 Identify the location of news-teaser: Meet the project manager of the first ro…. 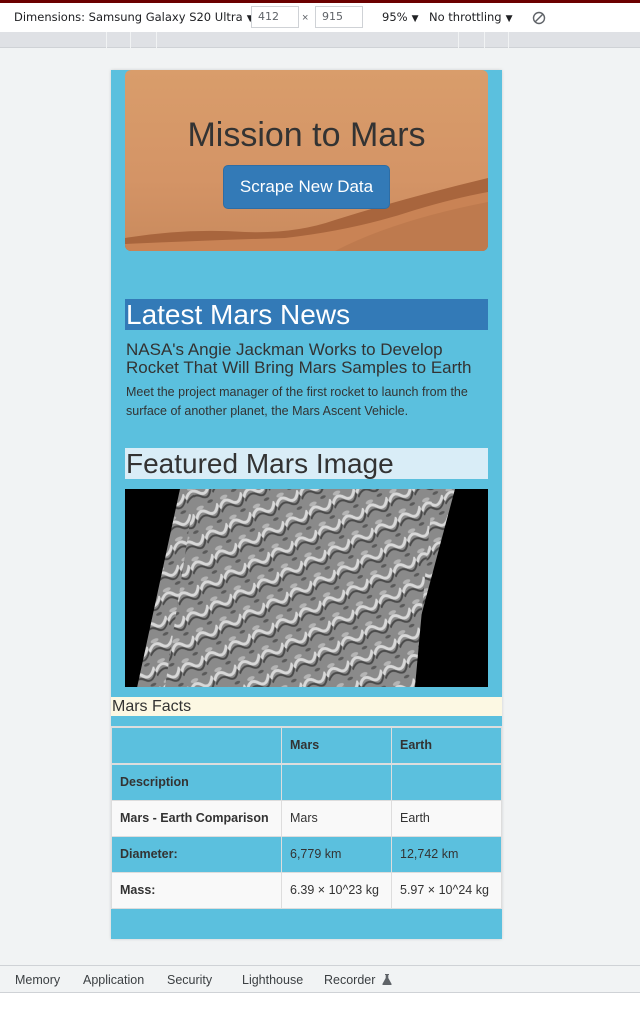
(297, 401).